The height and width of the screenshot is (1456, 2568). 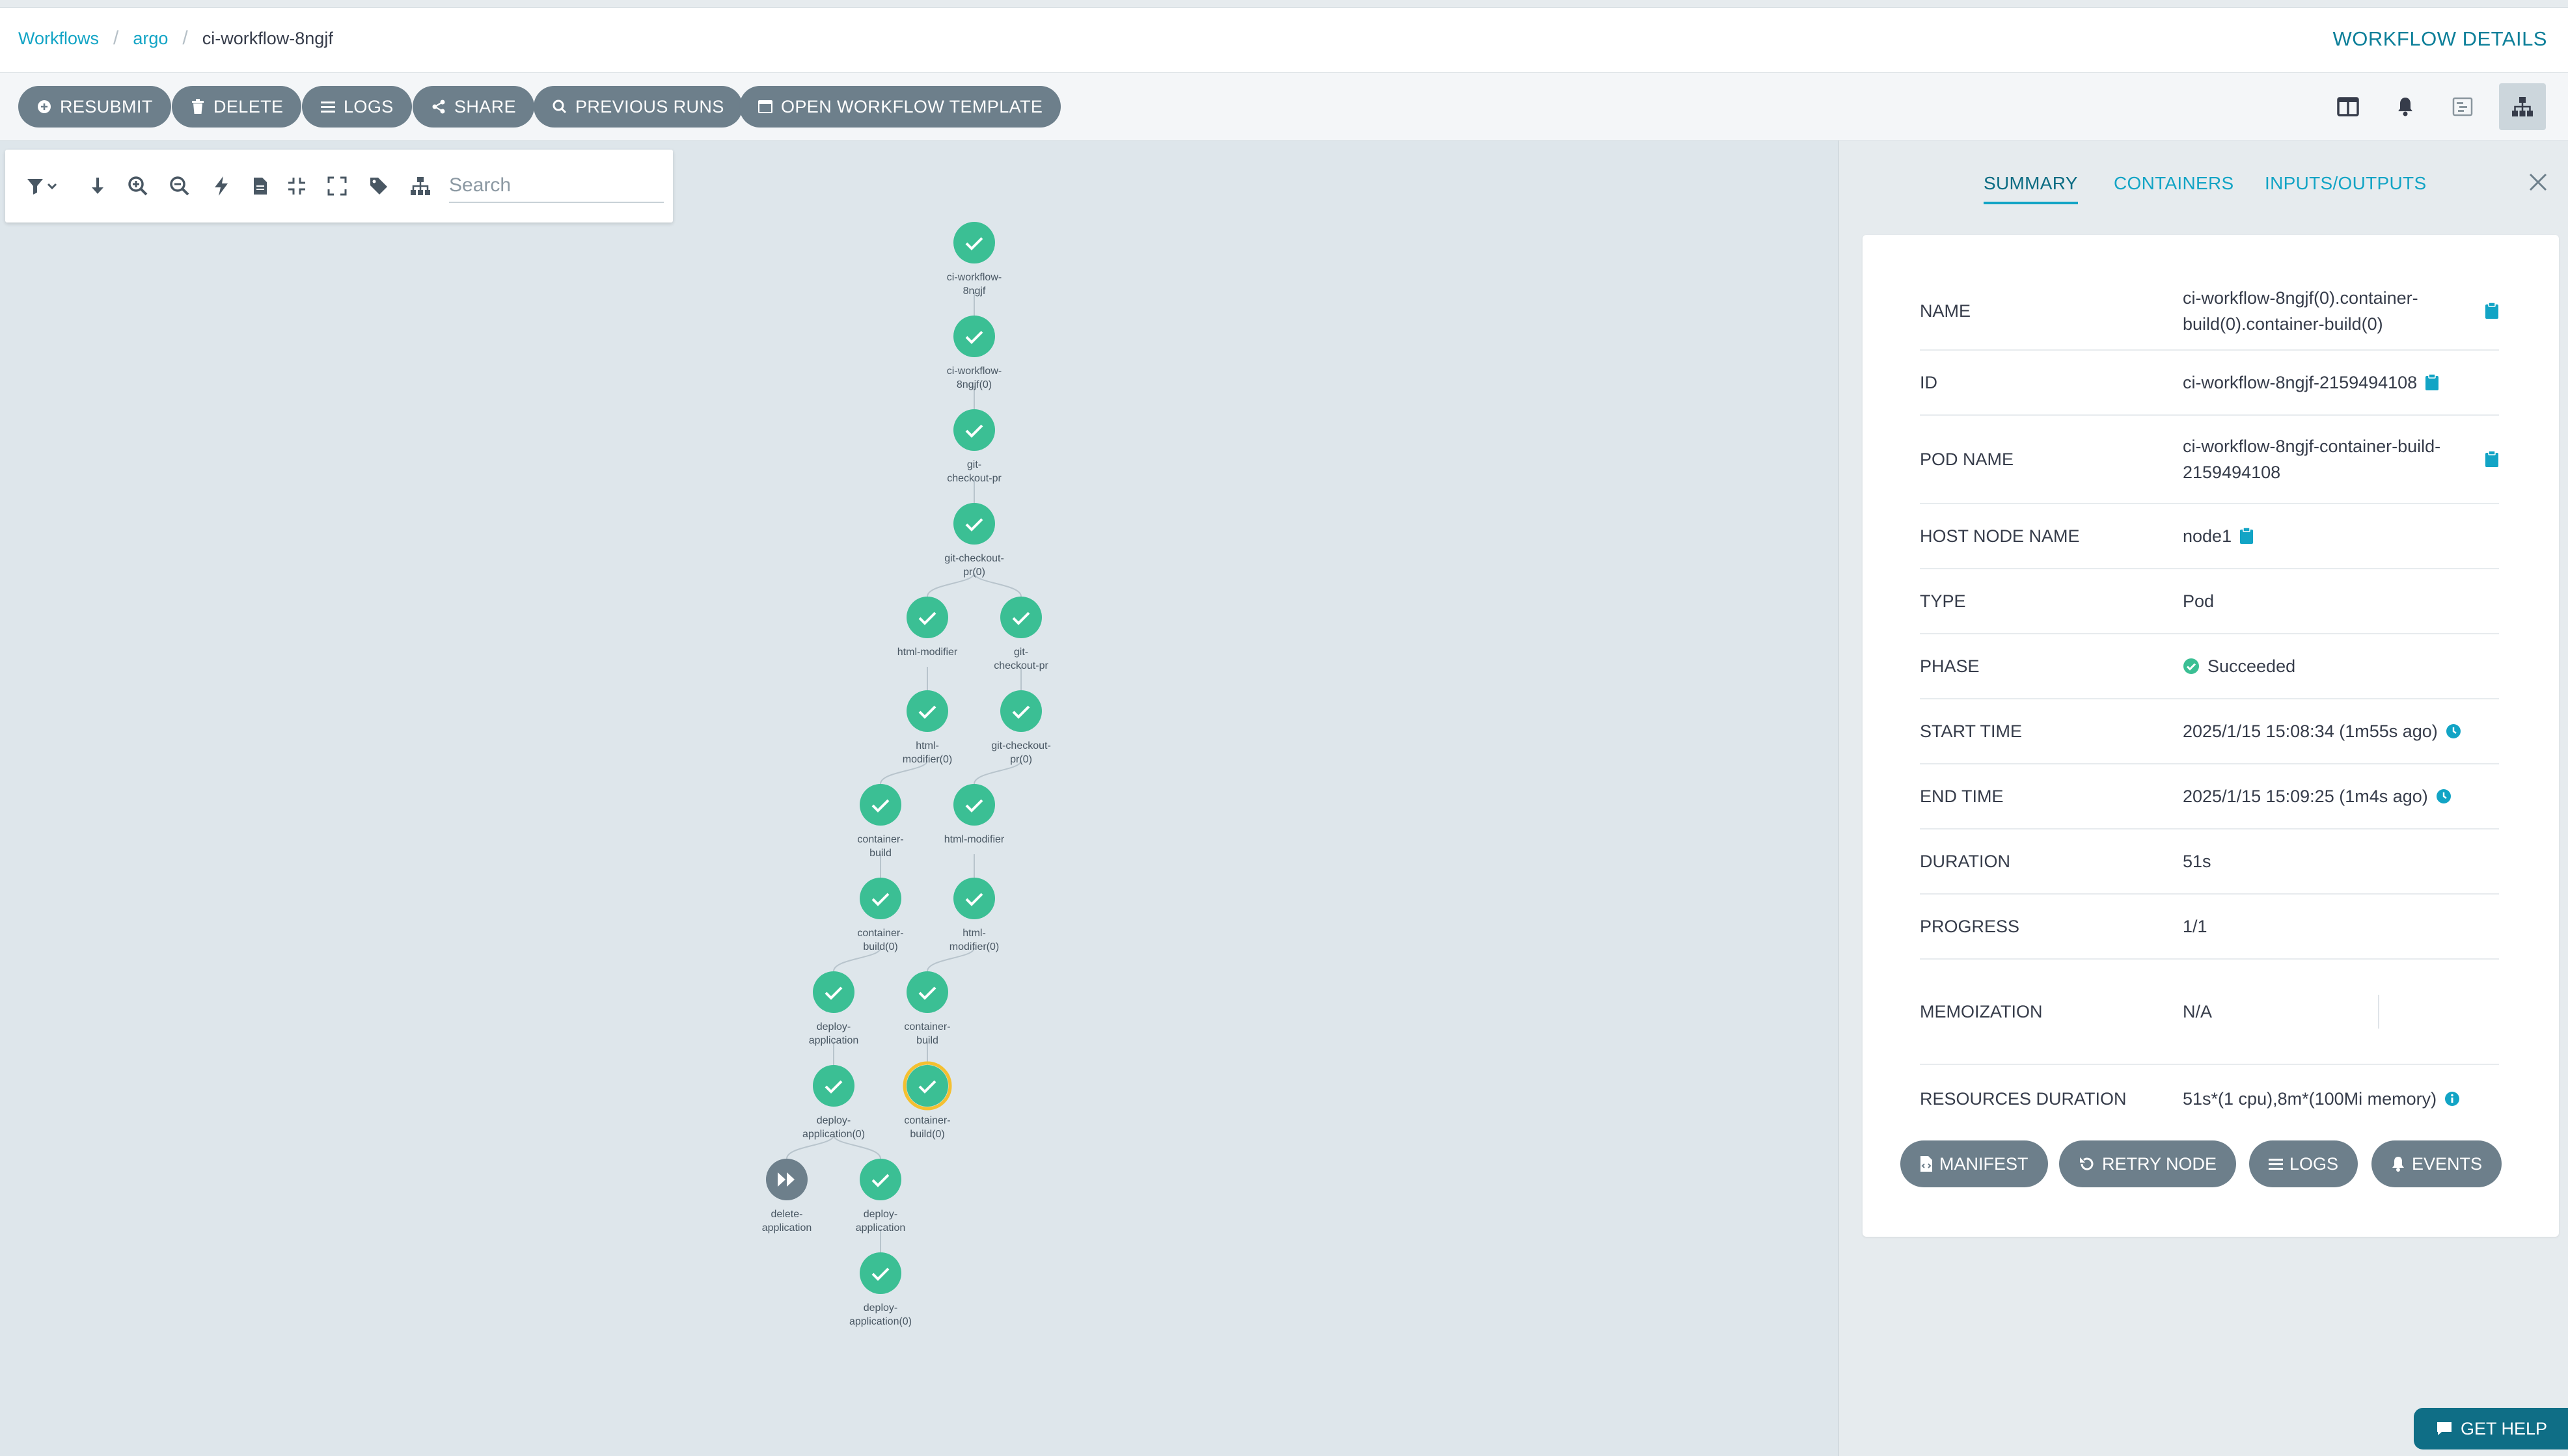 I want to click on events-button: EVENTS, so click(x=2436, y=1163).